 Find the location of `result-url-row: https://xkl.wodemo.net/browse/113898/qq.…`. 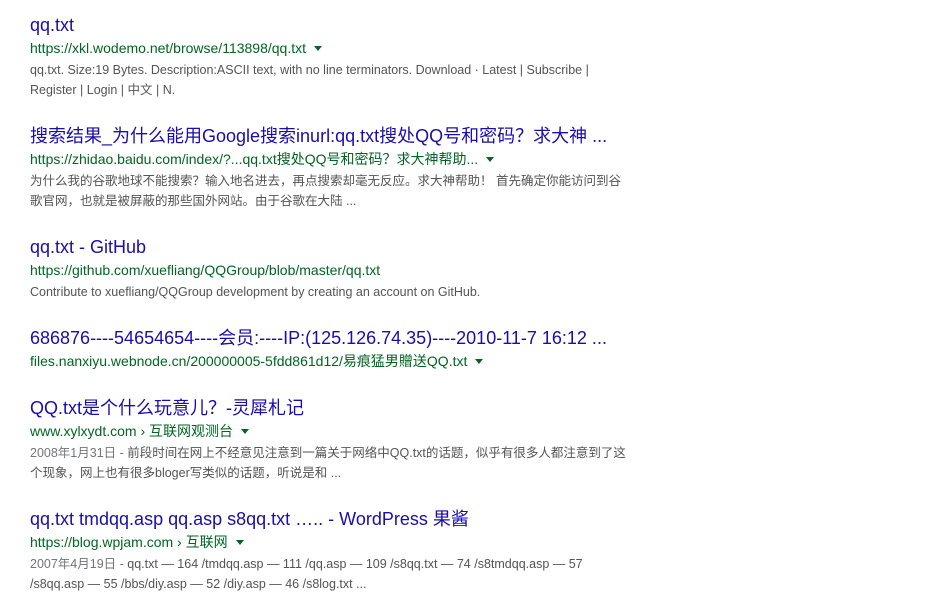

result-url-row: https://xkl.wodemo.net/browse/113898/qq.… is located at coordinates (330, 48).